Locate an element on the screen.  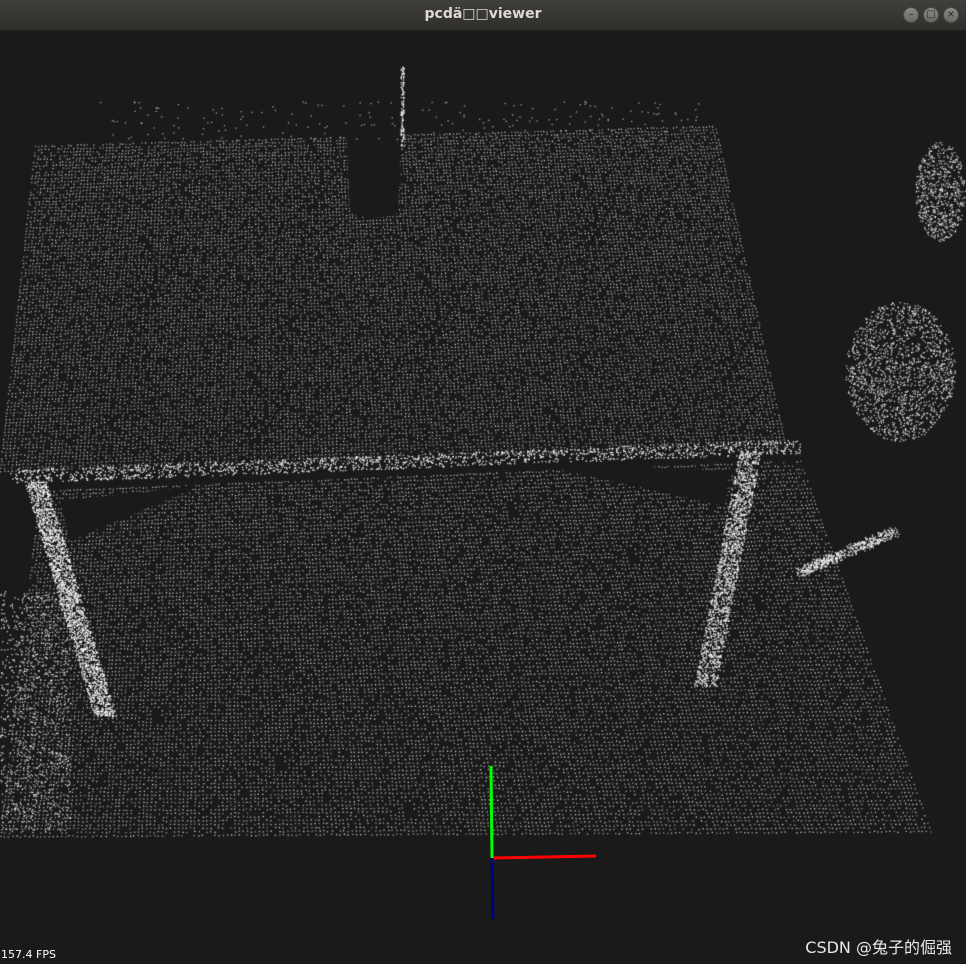
coordinate-axes is located at coordinates (543, 842).